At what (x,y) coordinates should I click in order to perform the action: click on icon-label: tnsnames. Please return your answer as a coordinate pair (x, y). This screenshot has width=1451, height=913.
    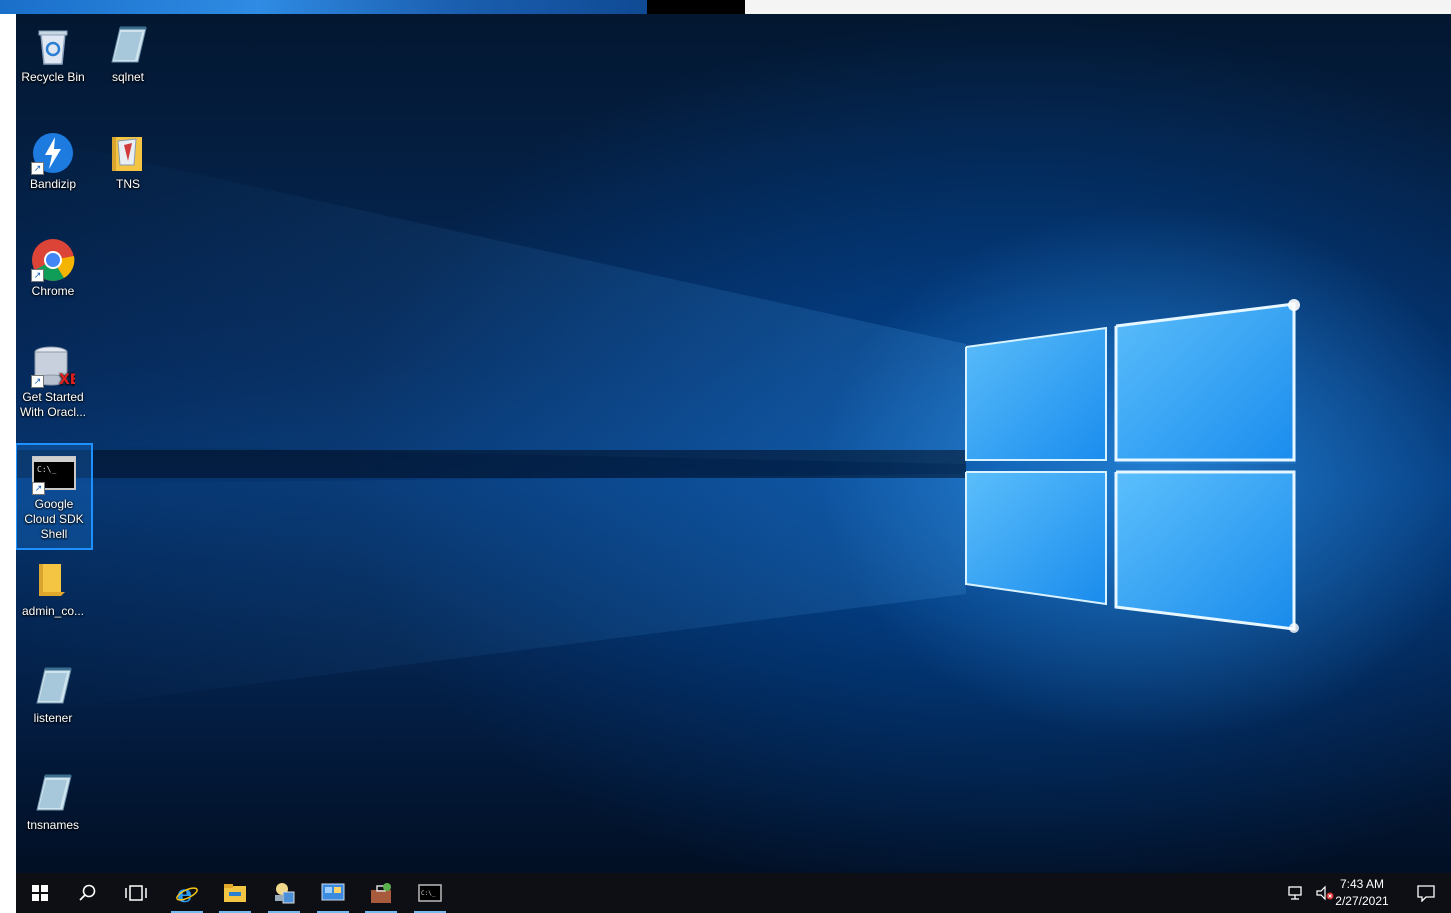
    Looking at the image, I should click on (53, 825).